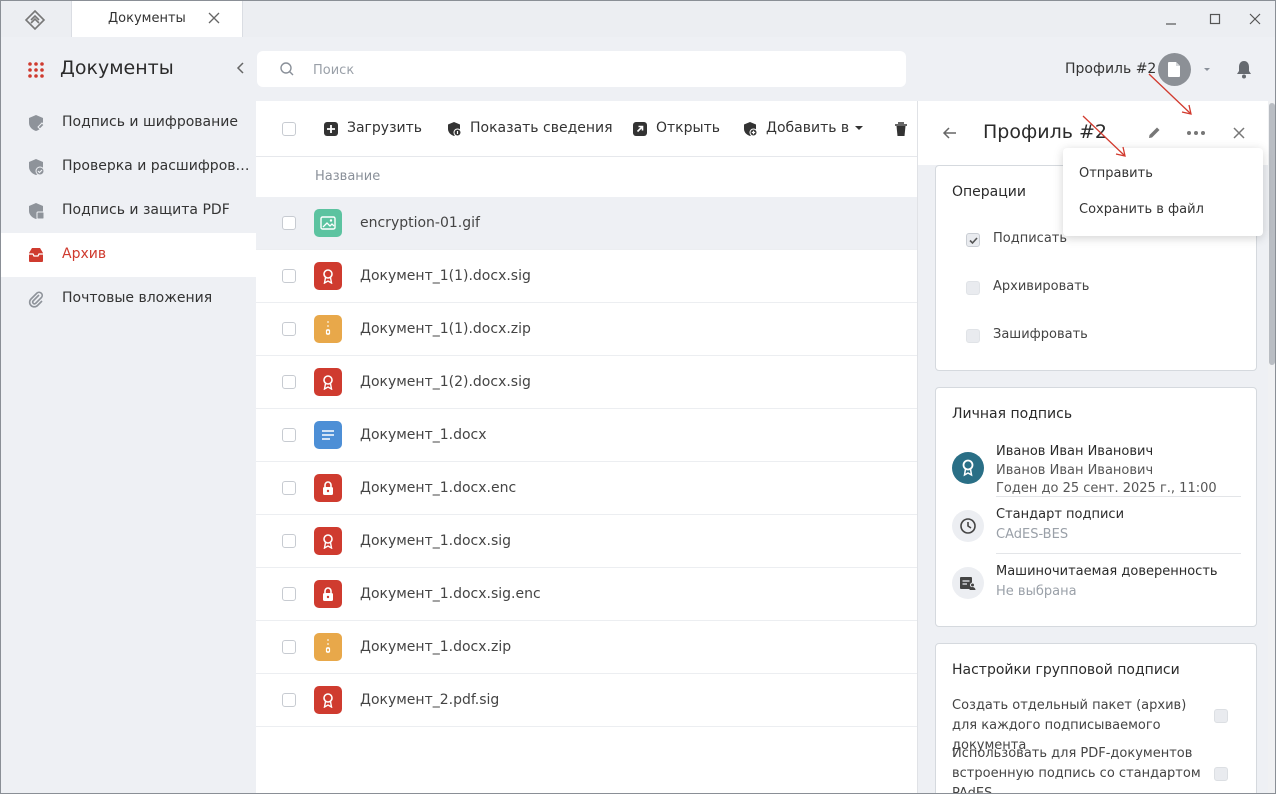  Describe the element at coordinates (328, 488) in the screenshot. I see `encrypted-file-icon` at that location.